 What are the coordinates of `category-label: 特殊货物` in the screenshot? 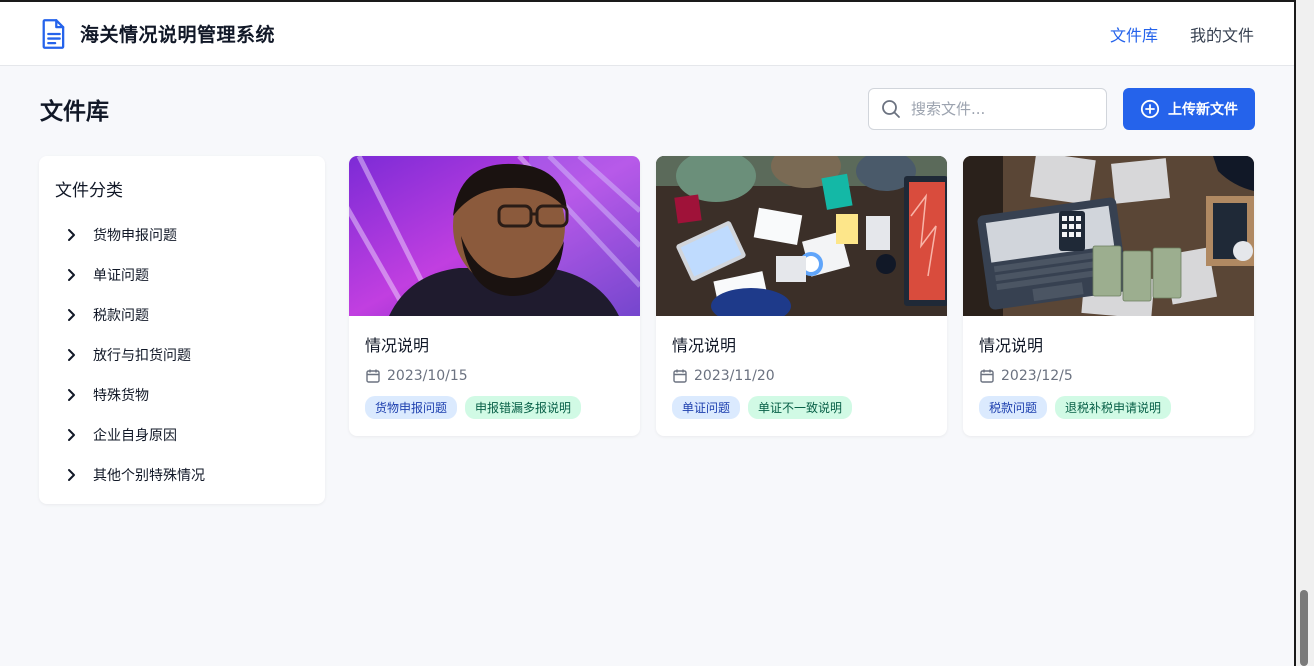 It's located at (121, 396).